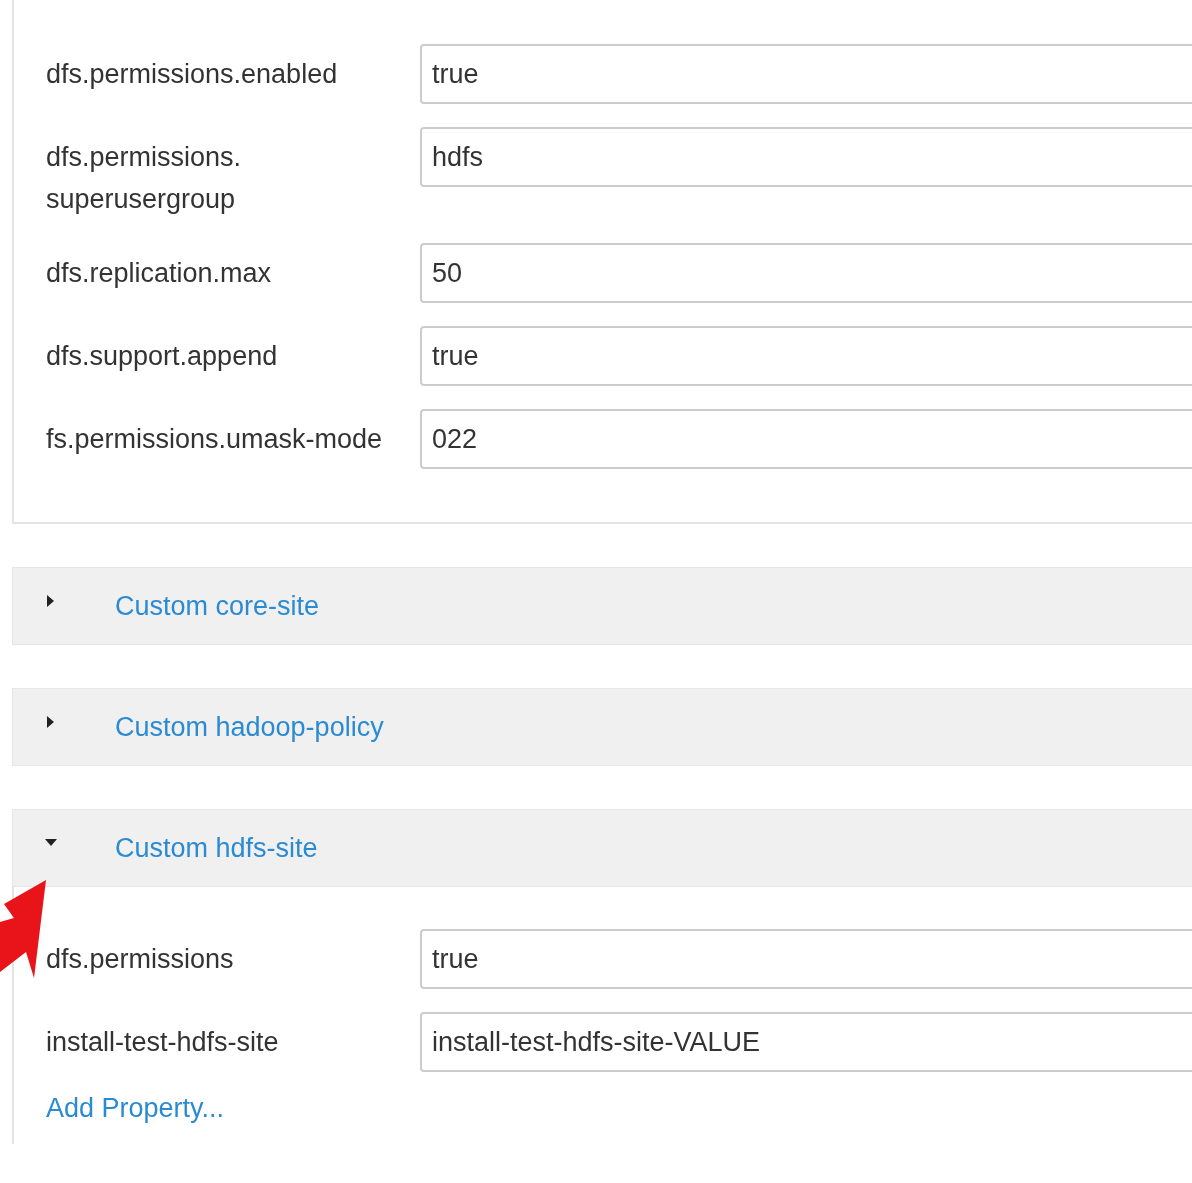 The width and height of the screenshot is (1192, 1183). I want to click on field-label: install-test-hdfs-site, so click(163, 1042).